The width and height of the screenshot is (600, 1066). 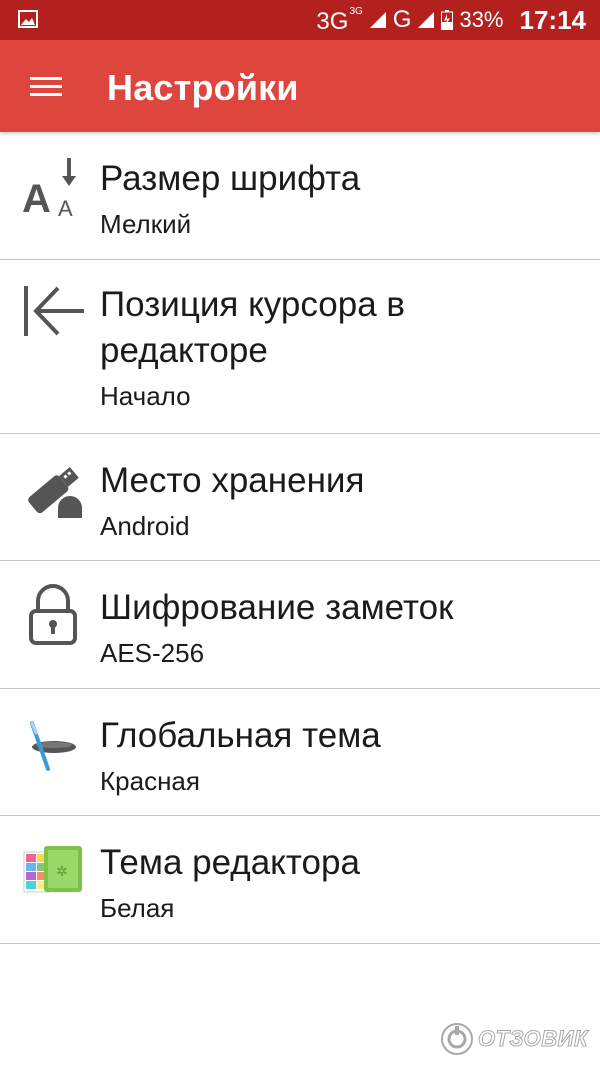 I want to click on setting-value: Красная, so click(x=150, y=781).